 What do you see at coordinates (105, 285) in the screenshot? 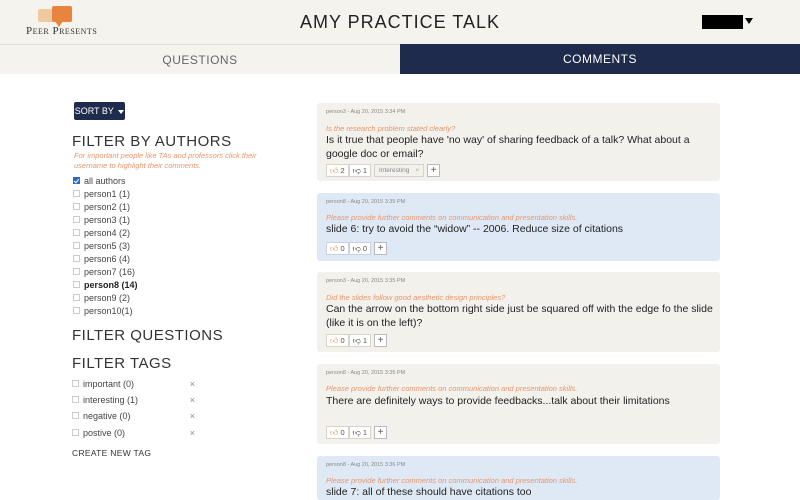
I see `author-filter-person8: person8 (14)` at bounding box center [105, 285].